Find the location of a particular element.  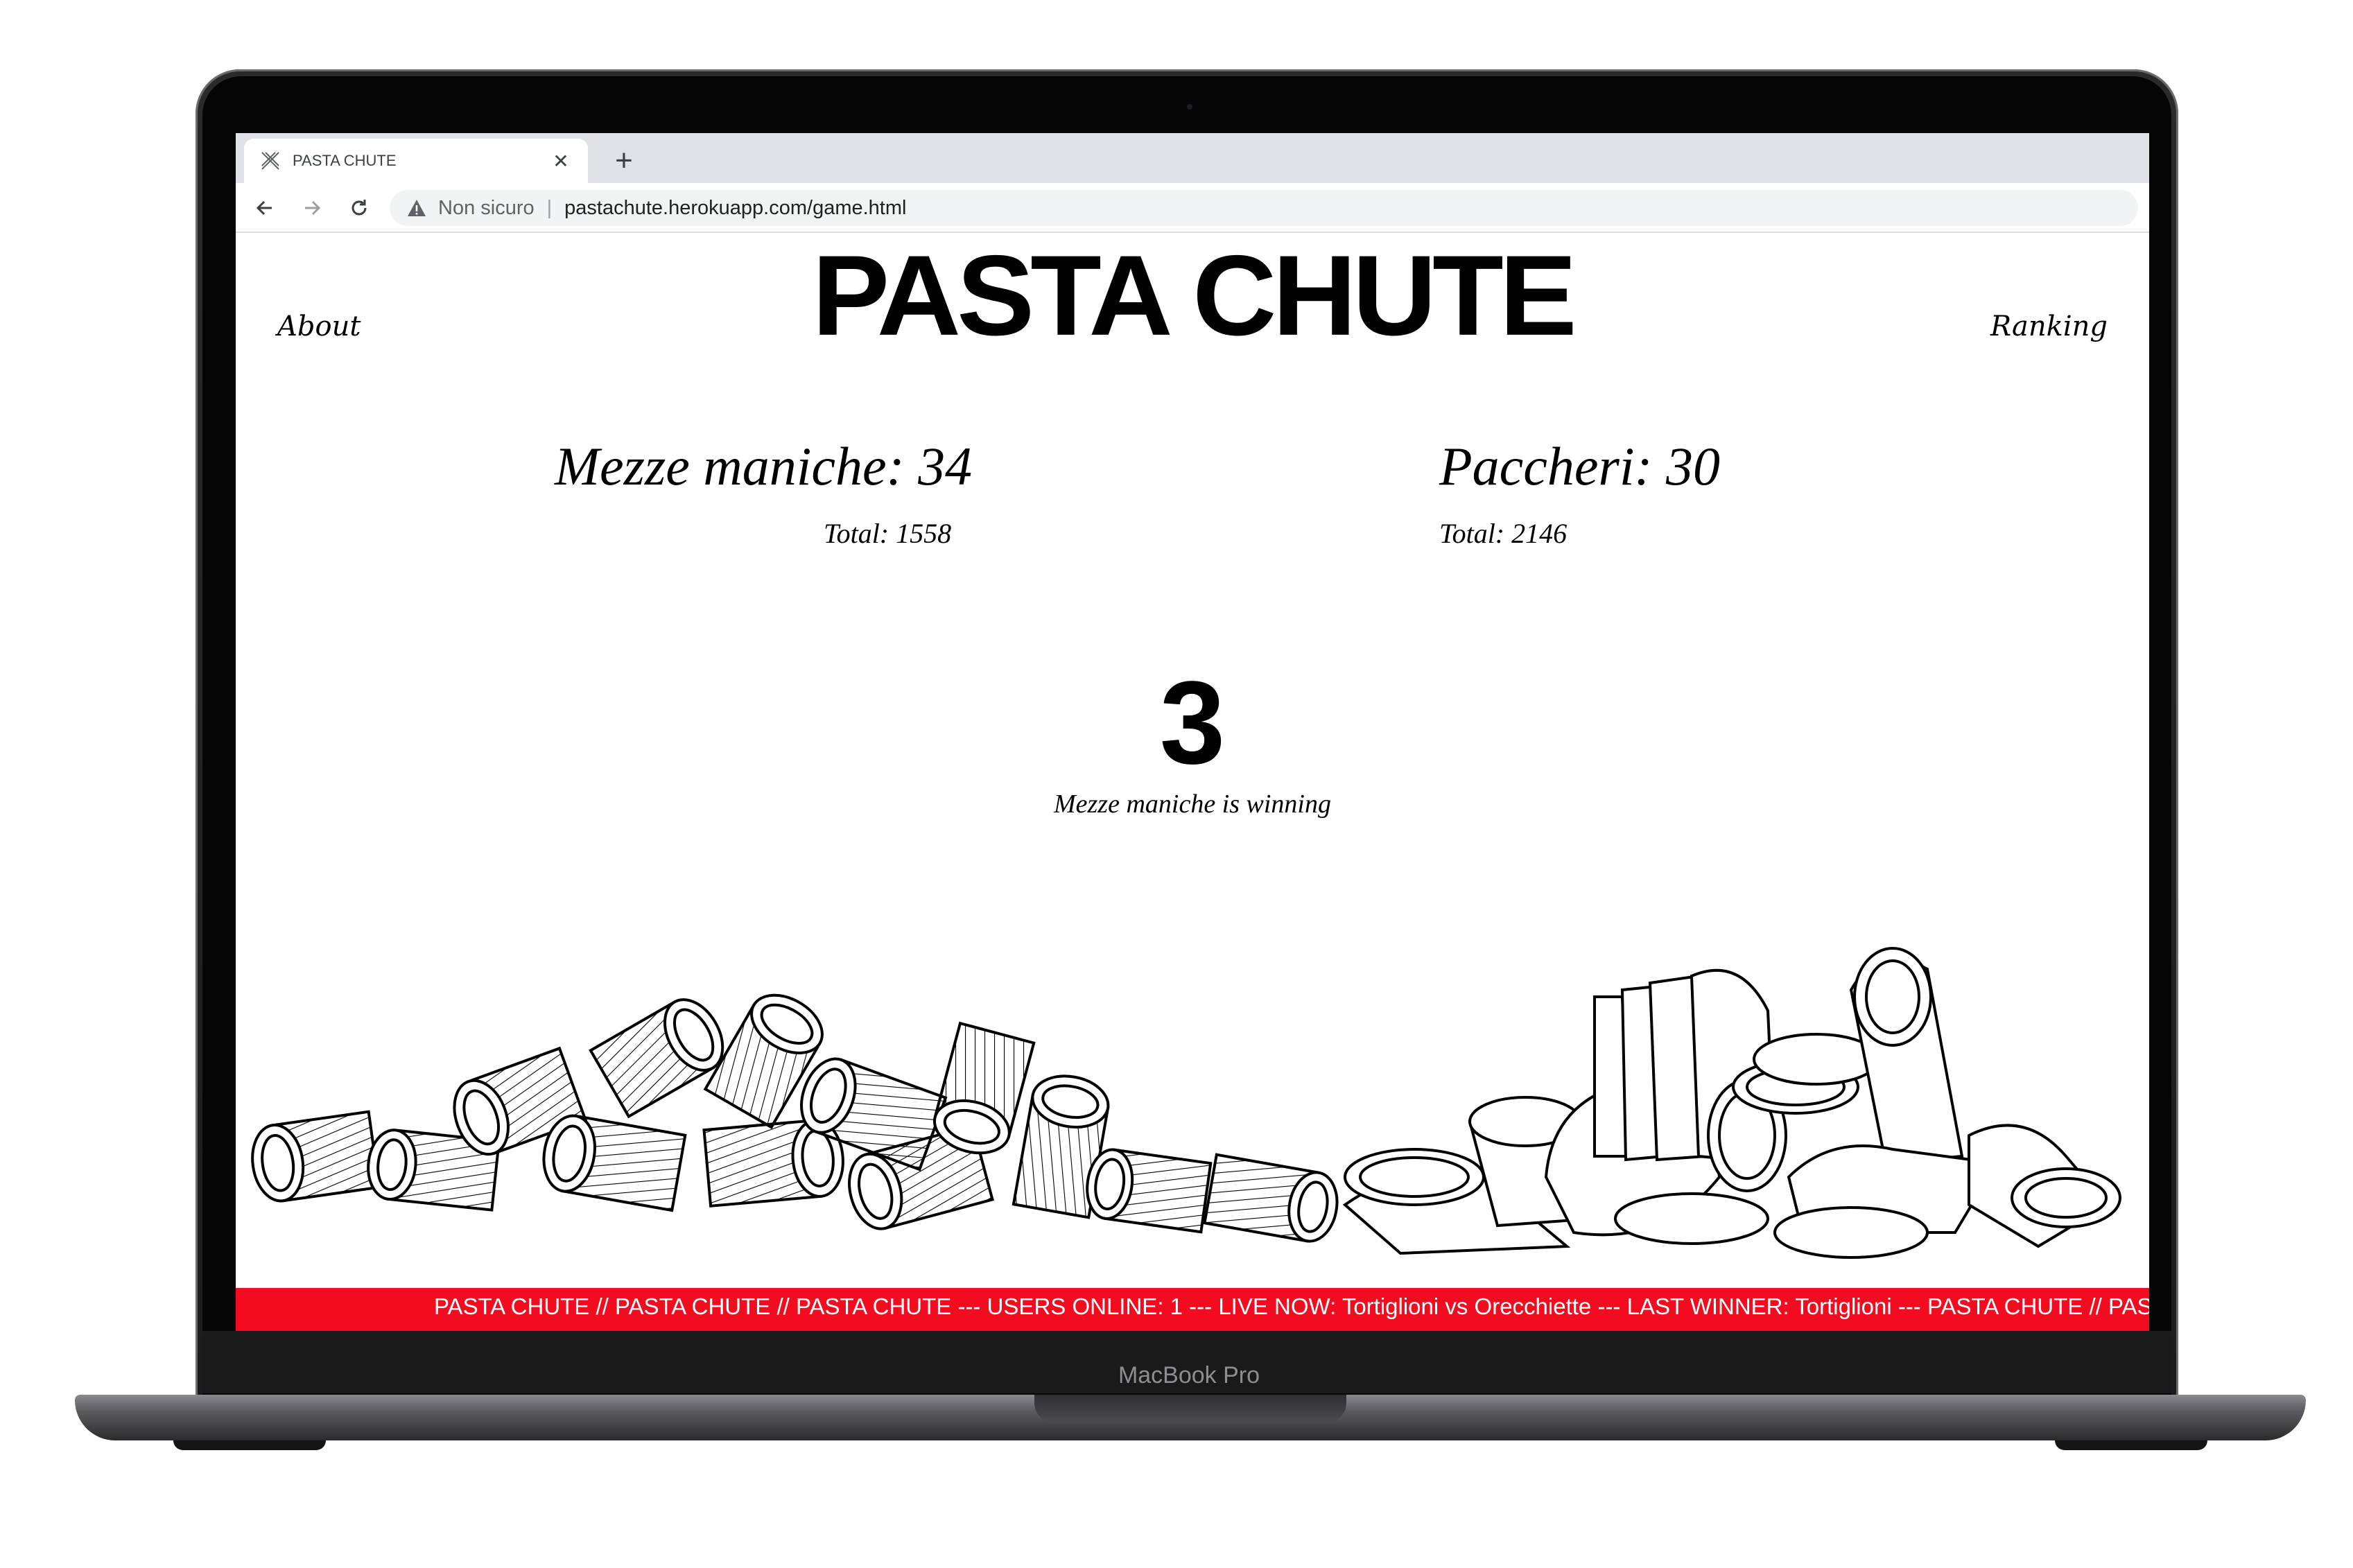

about-link: About is located at coordinates (319, 326).